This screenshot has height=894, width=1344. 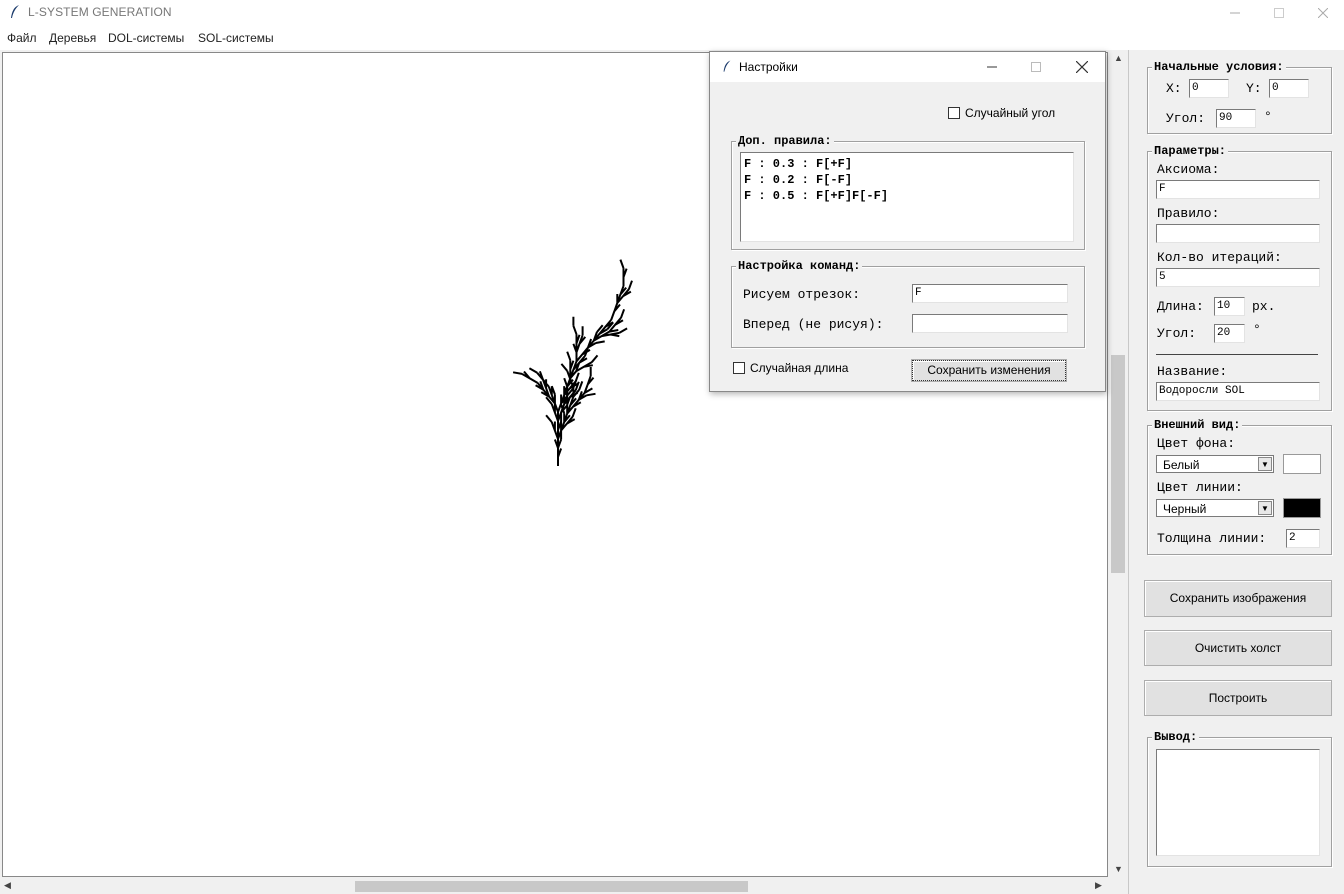 What do you see at coordinates (1098, 885) in the screenshot?
I see `scroll-right-icon: ▶` at bounding box center [1098, 885].